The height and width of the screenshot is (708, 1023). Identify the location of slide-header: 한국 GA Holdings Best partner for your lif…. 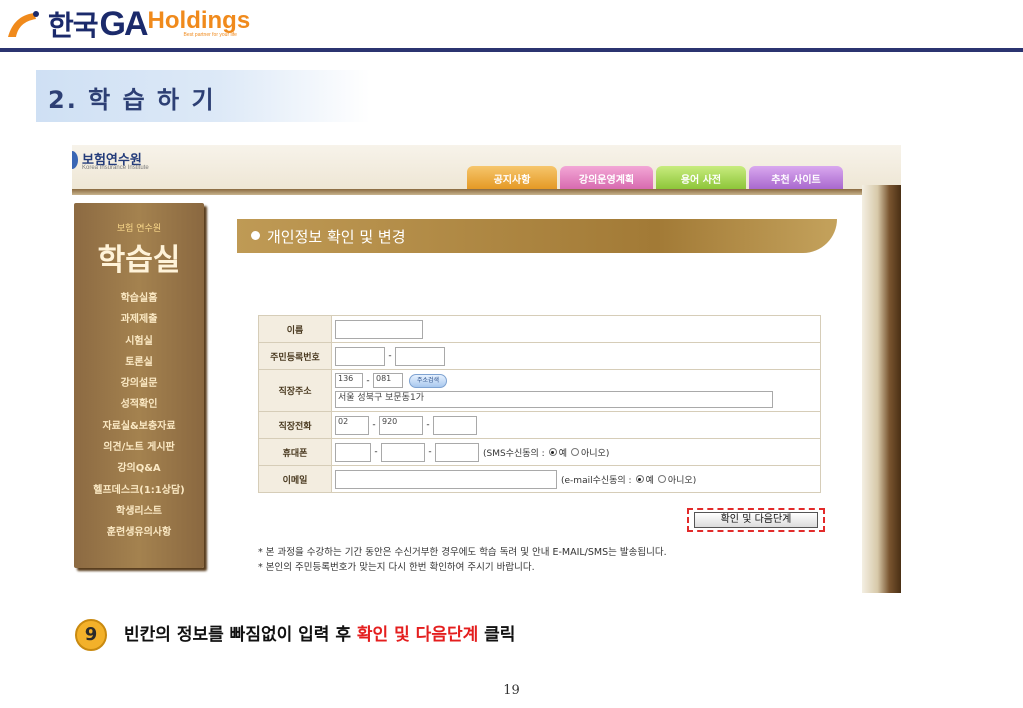
(511, 26).